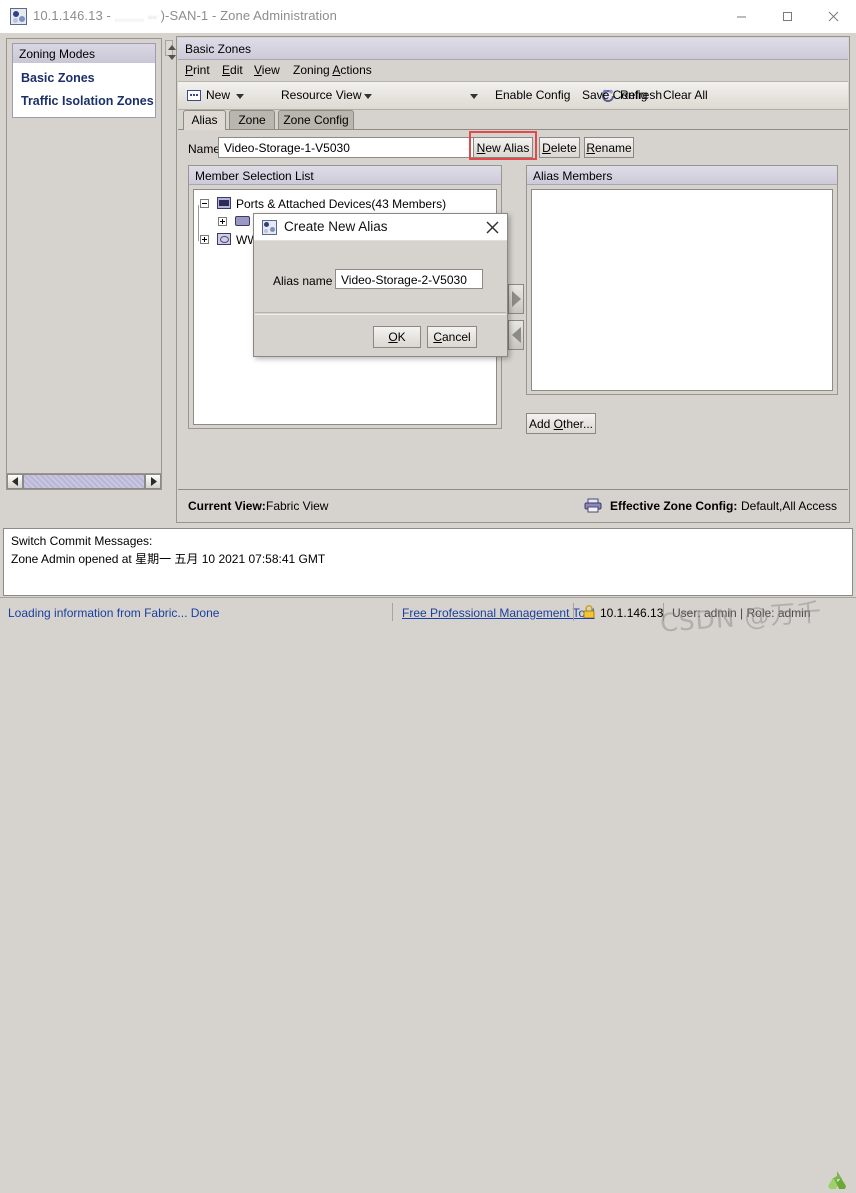  Describe the element at coordinates (224, 239) in the screenshot. I see `wwn-icon` at that location.